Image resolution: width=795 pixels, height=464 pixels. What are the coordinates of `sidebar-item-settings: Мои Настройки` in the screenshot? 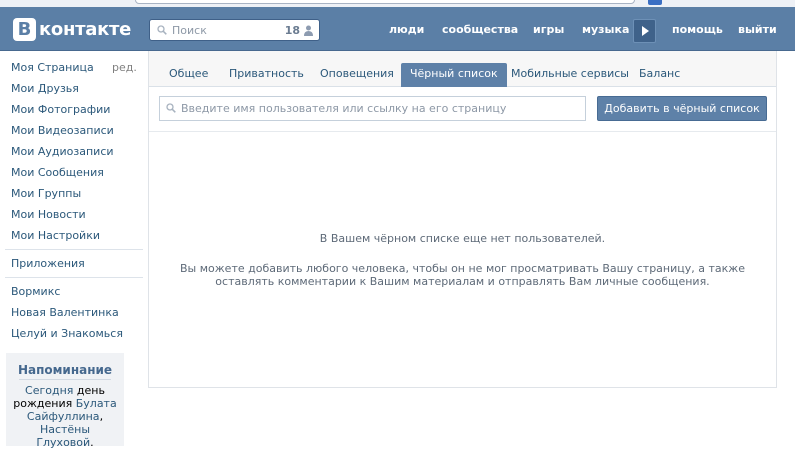 It's located at (55, 235).